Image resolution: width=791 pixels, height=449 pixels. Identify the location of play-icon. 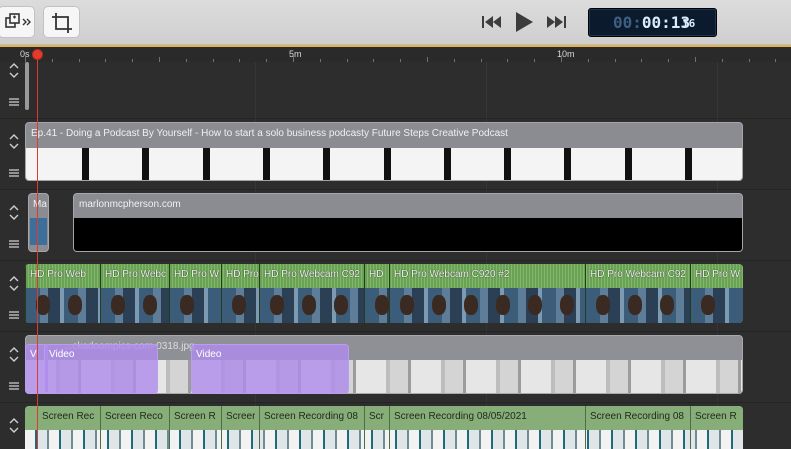
(524, 22).